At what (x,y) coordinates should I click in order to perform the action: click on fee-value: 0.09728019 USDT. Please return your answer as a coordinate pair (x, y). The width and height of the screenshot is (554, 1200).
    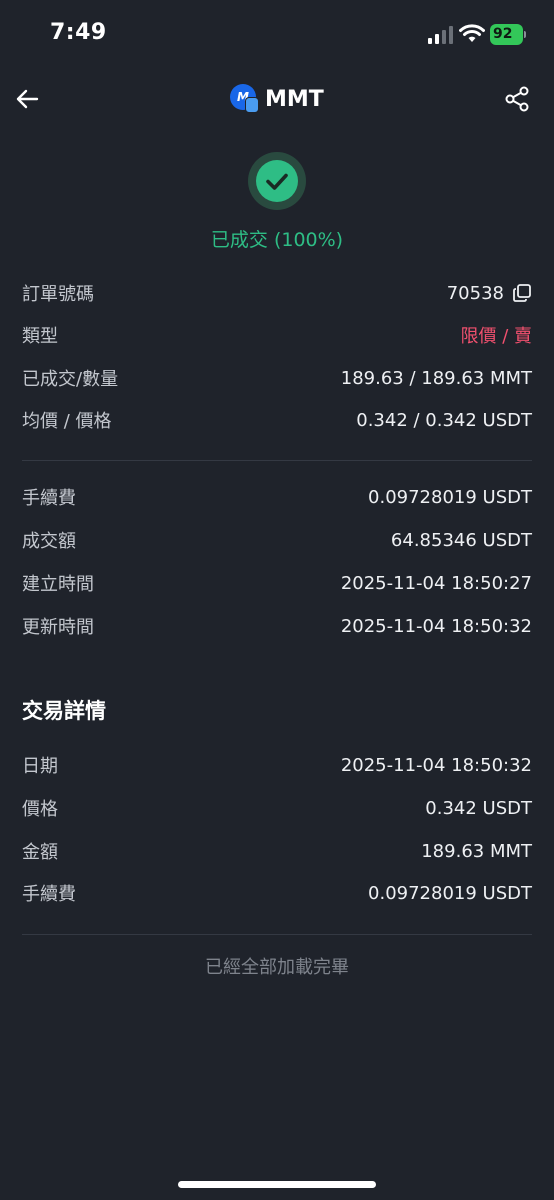
    Looking at the image, I should click on (450, 497).